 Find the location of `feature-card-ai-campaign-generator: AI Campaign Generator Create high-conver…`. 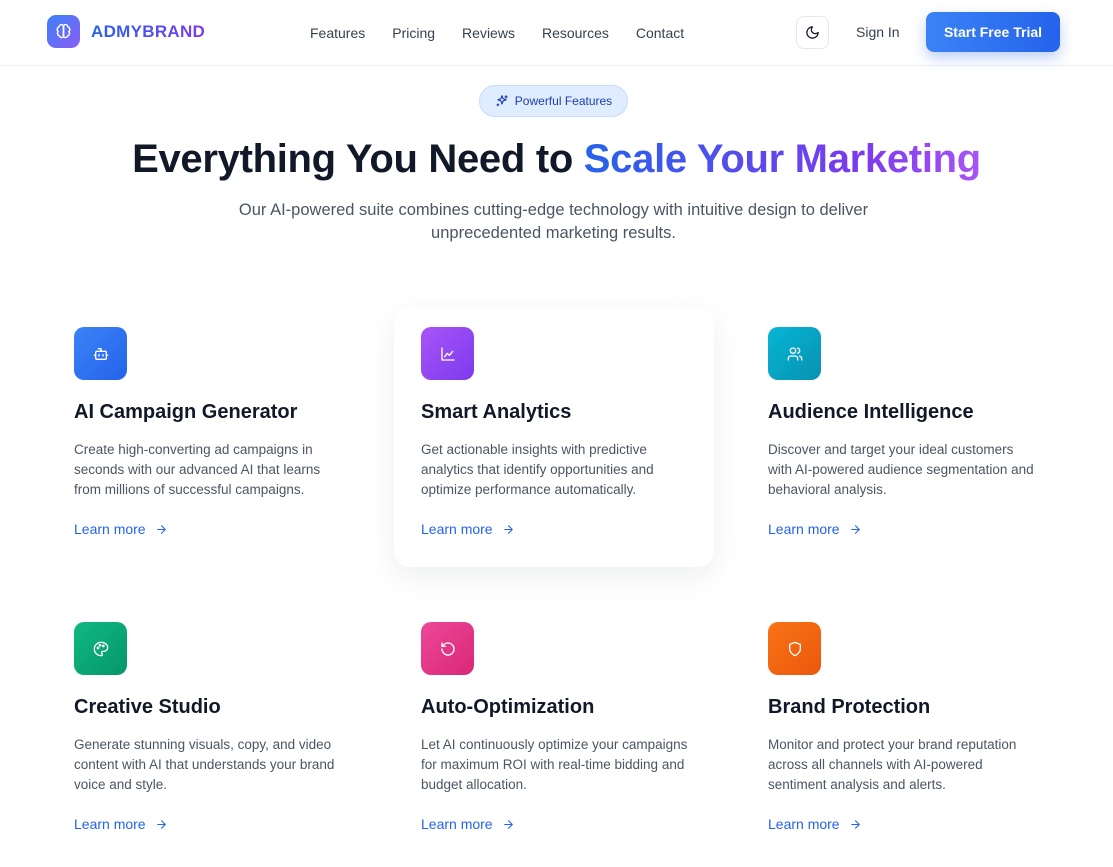

feature-card-ai-campaign-generator: AI Campaign Generator Create high-conver… is located at coordinates (234, 457).